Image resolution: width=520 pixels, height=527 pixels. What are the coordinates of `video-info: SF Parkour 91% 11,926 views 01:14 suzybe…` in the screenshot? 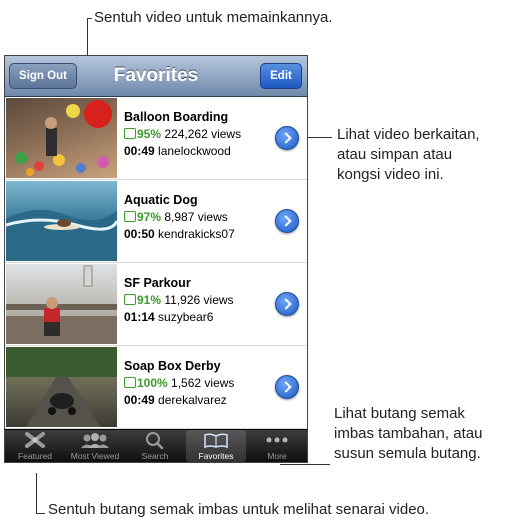 It's located at (179, 300).